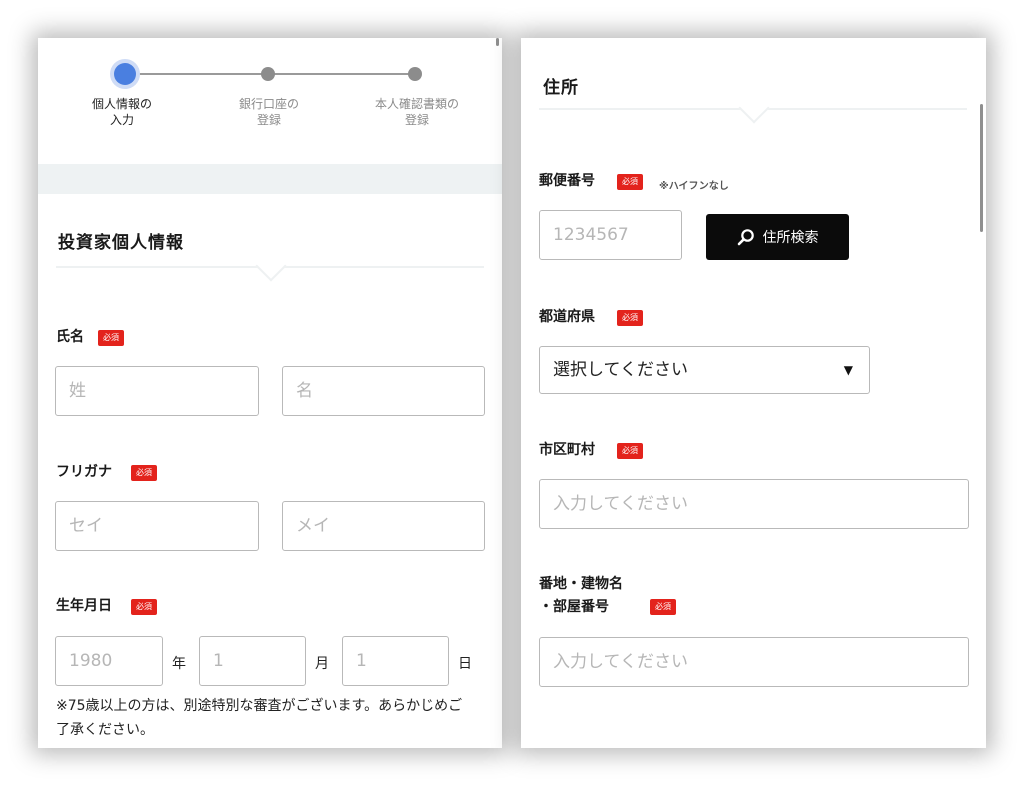  Describe the element at coordinates (395, 661) in the screenshot. I see `birth-day-input` at that location.